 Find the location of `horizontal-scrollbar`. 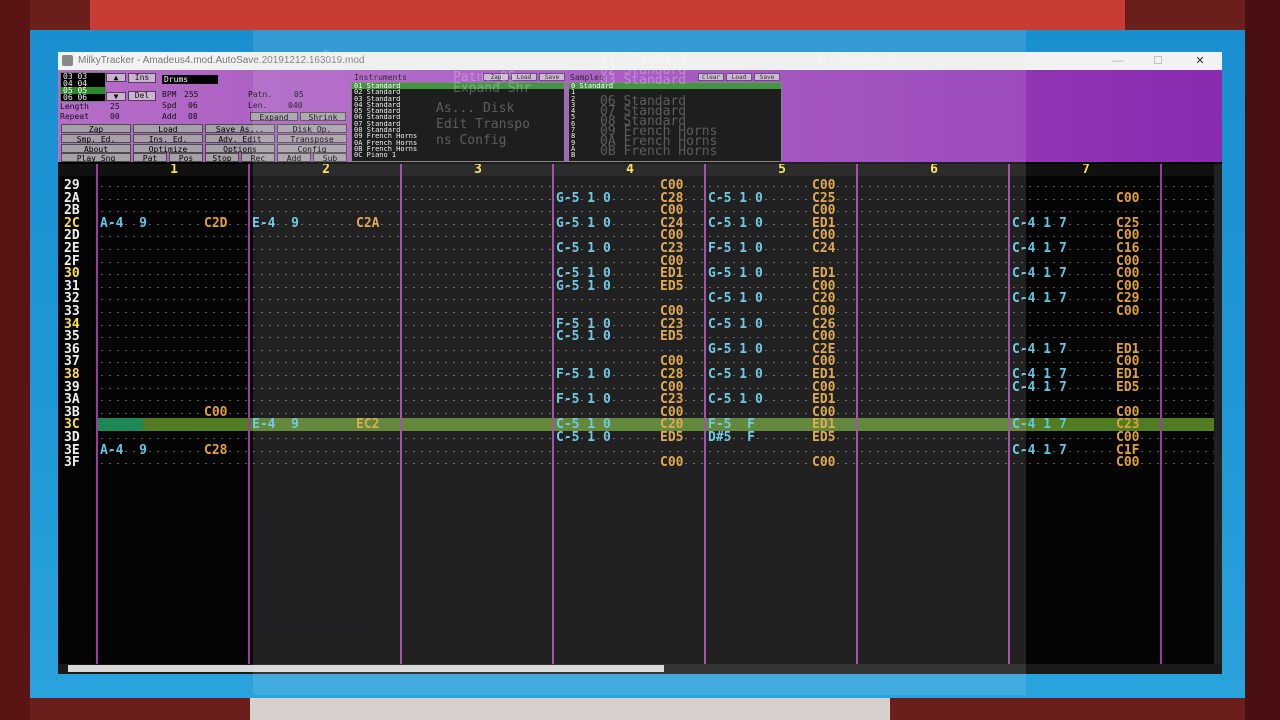

horizontal-scrollbar is located at coordinates (640, 669).